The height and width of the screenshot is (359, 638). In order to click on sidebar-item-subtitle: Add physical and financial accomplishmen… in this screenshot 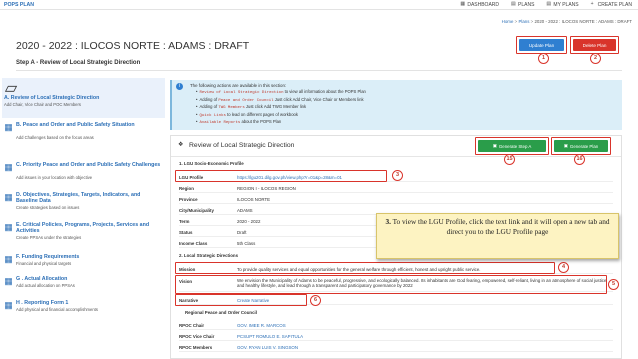, I will do `click(57, 309)`.